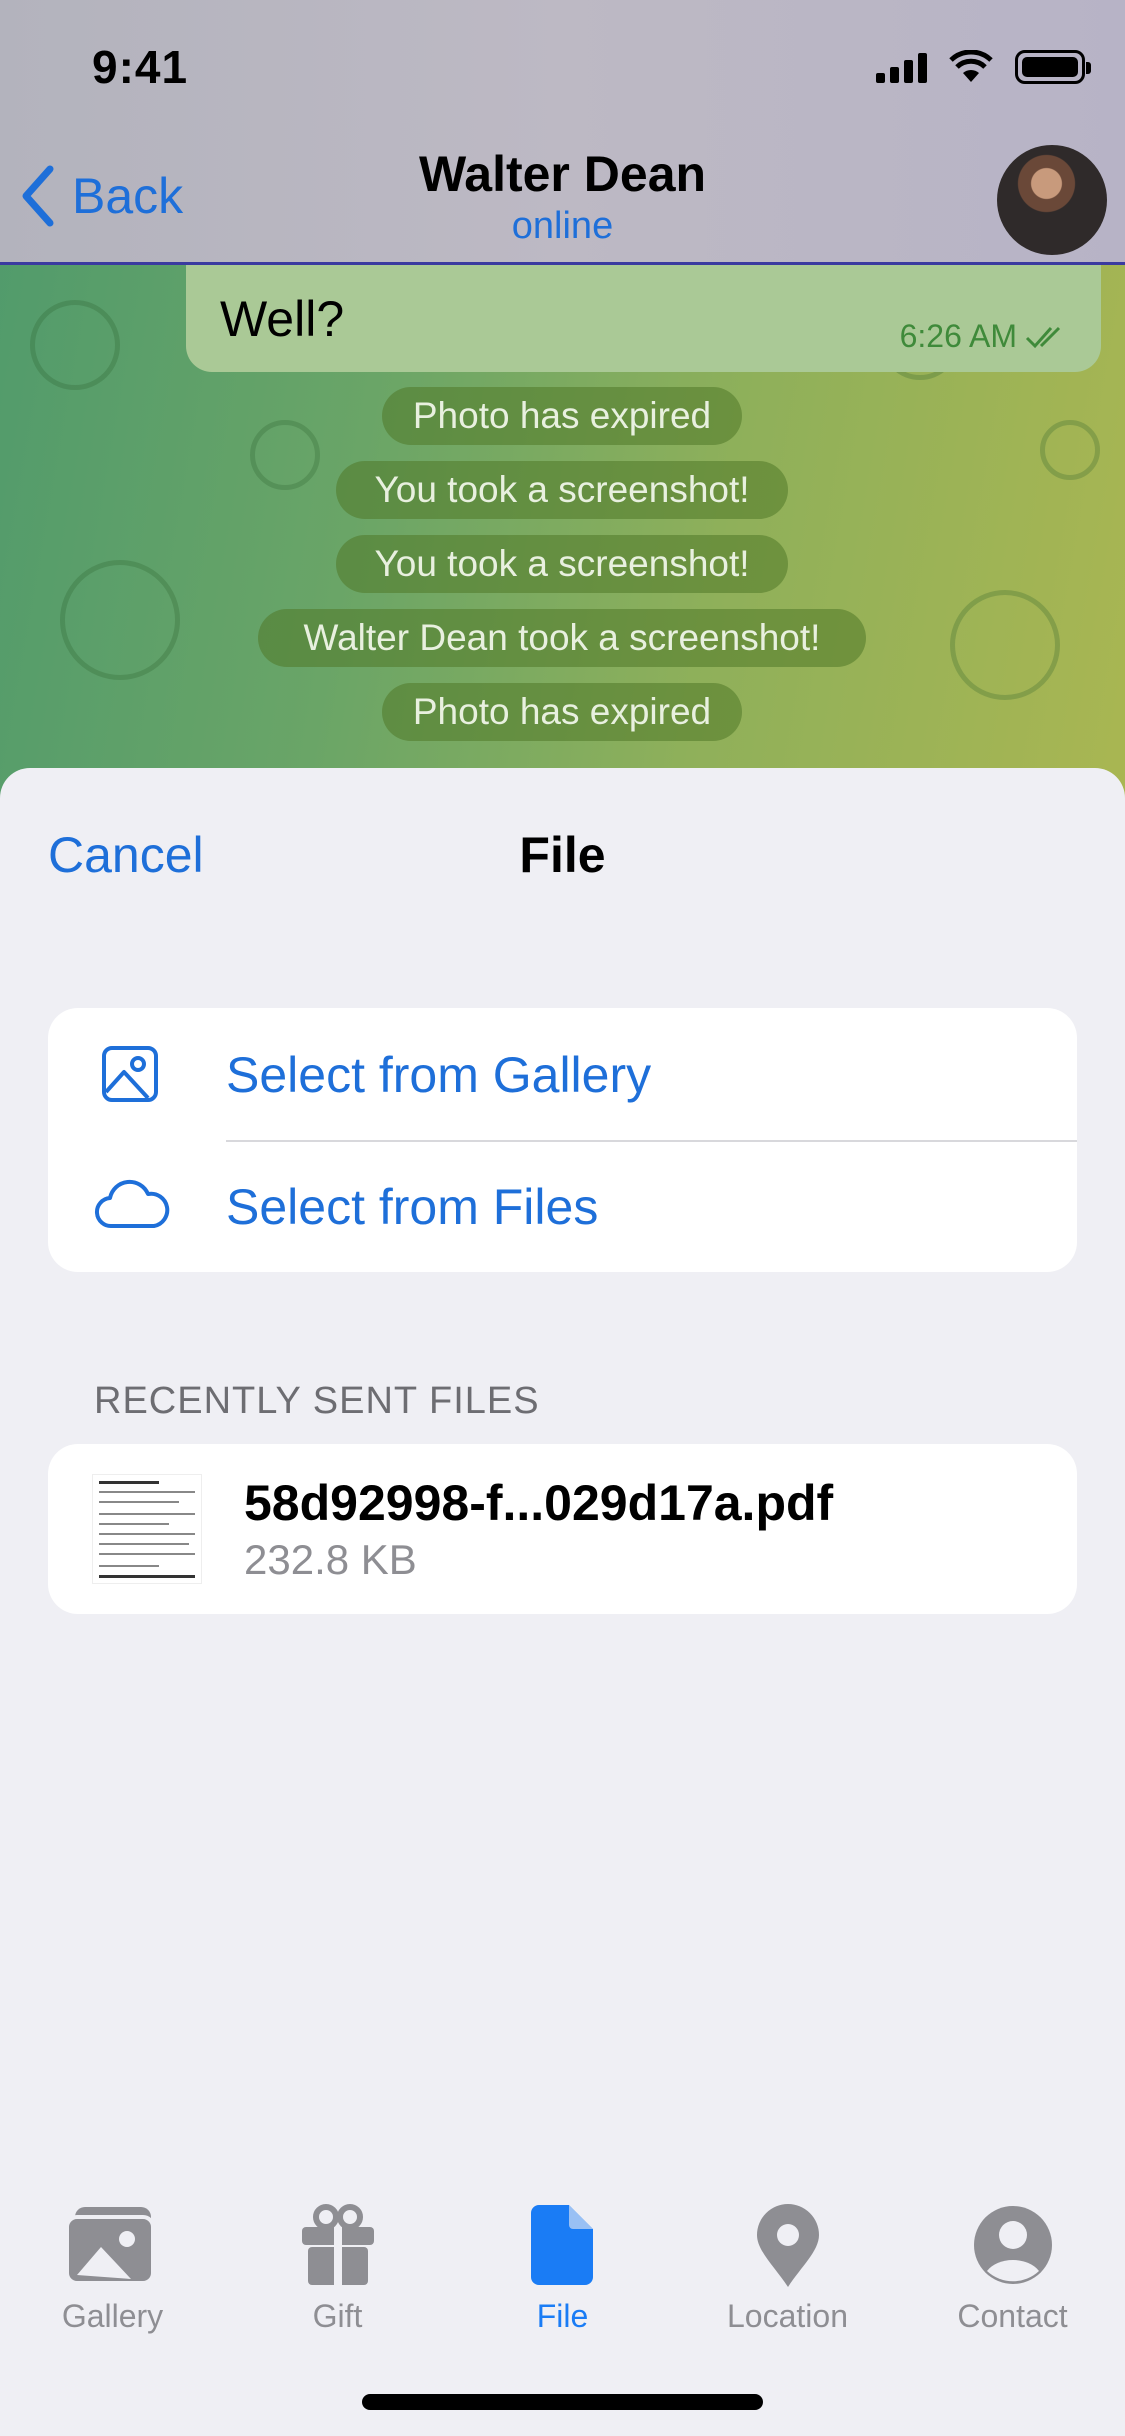  I want to click on message-text: Well?, so click(282, 319).